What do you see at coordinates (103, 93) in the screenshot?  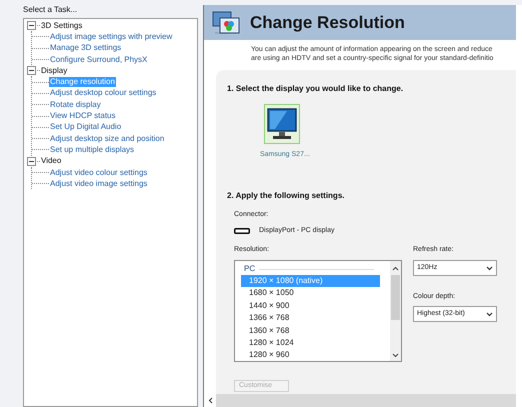 I see `tree-item: Adjust desktop colour settings` at bounding box center [103, 93].